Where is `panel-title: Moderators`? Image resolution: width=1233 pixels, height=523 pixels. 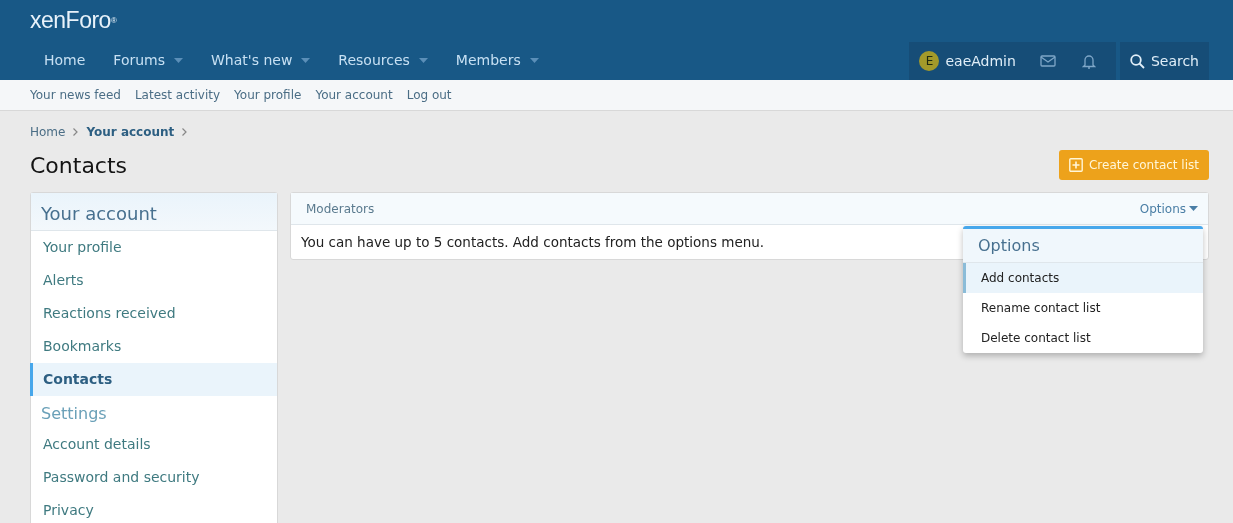
panel-title: Moderators is located at coordinates (340, 208).